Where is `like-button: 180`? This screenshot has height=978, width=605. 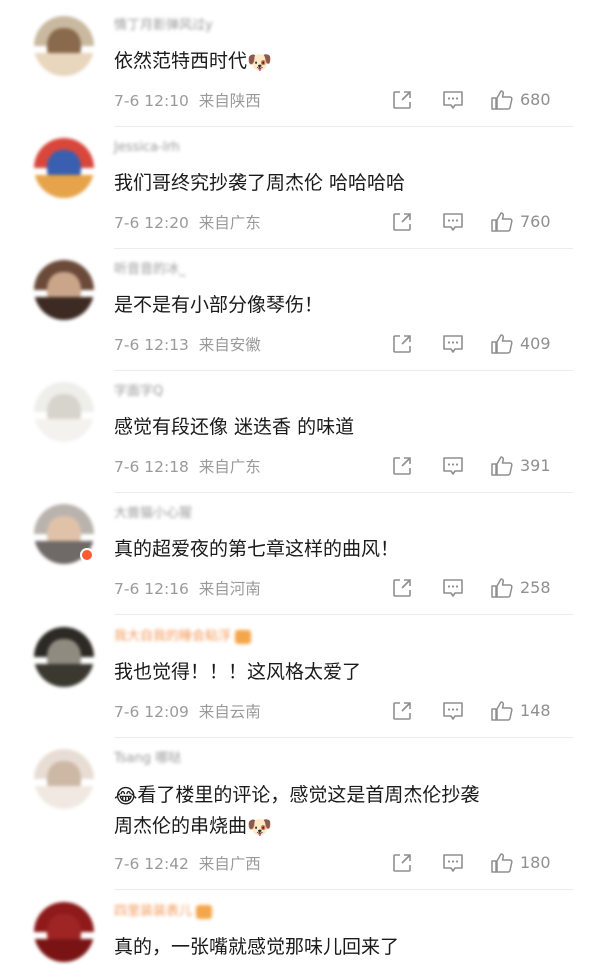
like-button: 180 is located at coordinates (520, 863).